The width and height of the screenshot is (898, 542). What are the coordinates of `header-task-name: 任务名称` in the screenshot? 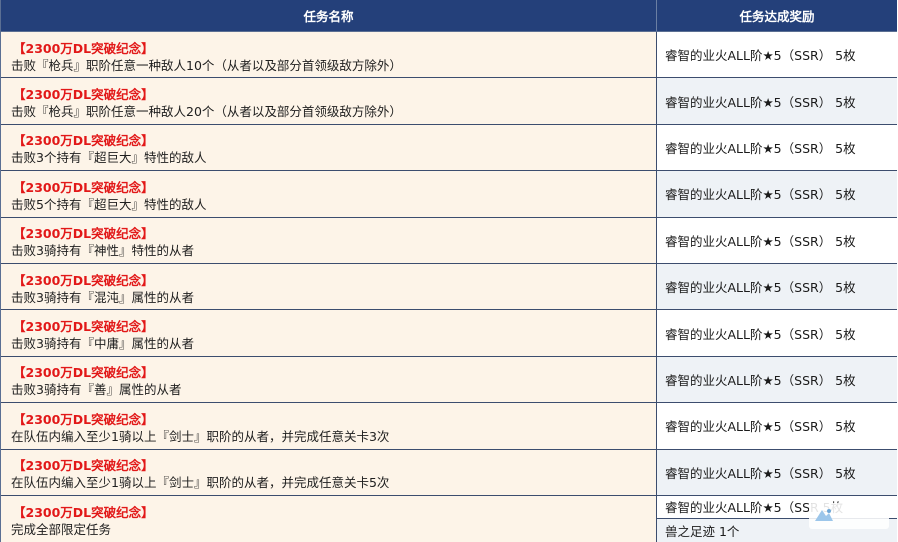 It's located at (329, 15).